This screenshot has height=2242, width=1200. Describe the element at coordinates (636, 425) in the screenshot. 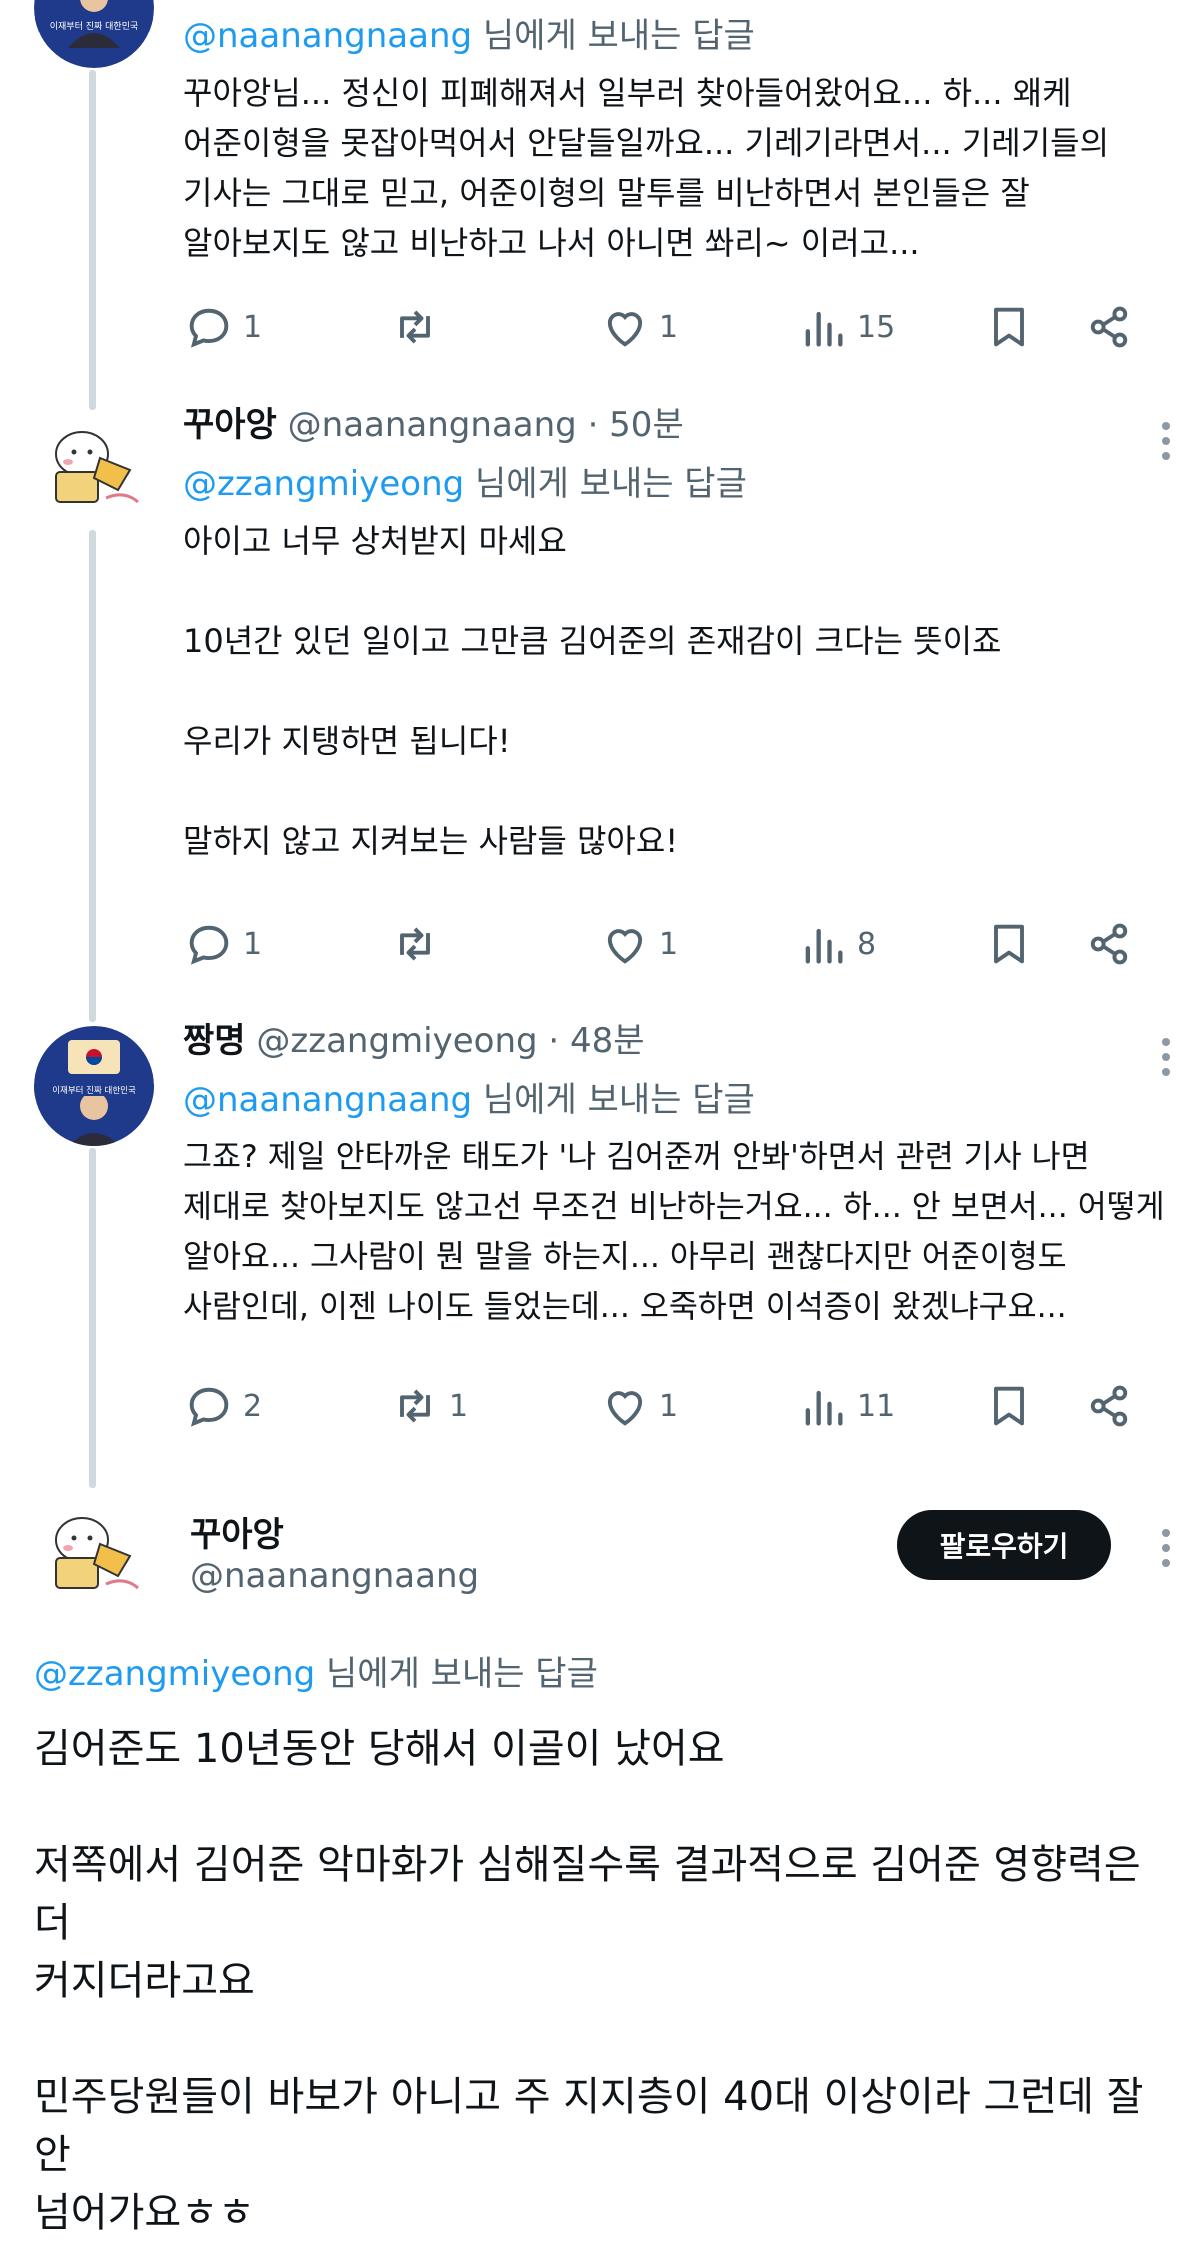

I see `timestamp: · 50분` at that location.